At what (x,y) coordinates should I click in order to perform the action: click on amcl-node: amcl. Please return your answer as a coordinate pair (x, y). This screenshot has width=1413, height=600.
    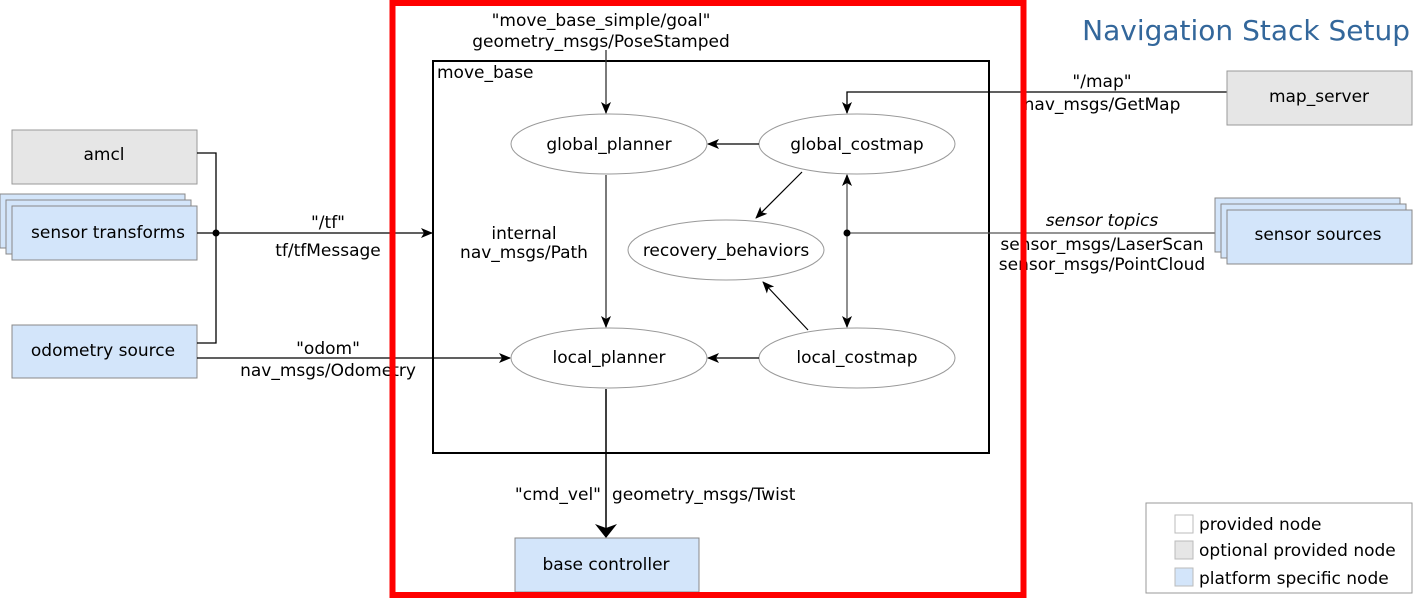
    Looking at the image, I should click on (104, 157).